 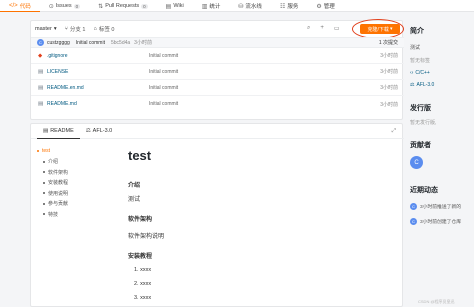 What do you see at coordinates (250, 6) in the screenshot?
I see `tab-pipeline: ⛁ 流水线` at bounding box center [250, 6].